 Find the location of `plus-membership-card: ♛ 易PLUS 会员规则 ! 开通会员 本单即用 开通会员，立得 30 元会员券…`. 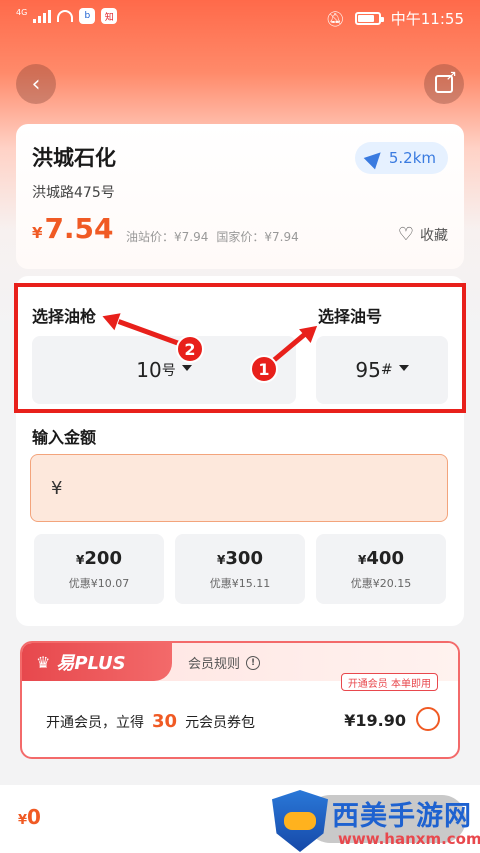

plus-membership-card: ♛ 易PLUS 会员规则 ! 开通会员 本单即用 开通会员，立得 30 元会员券… is located at coordinates (240, 700).